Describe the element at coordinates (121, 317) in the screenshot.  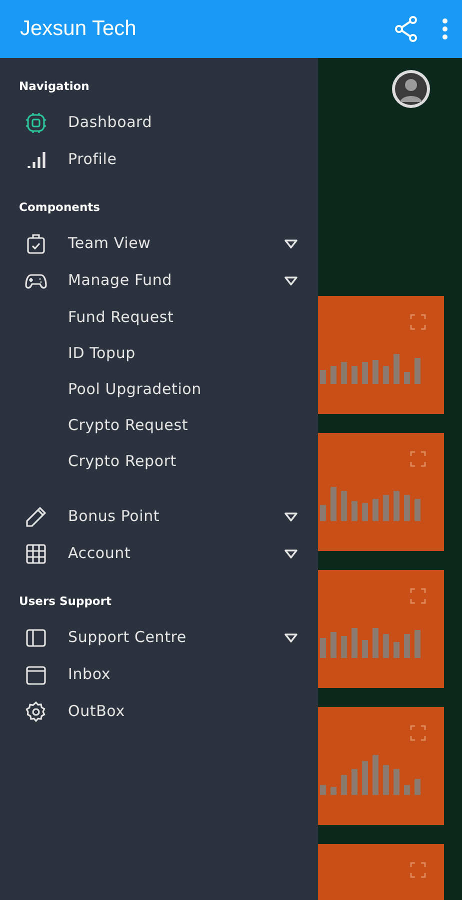
I see `submenu-item: Fund Request` at that location.